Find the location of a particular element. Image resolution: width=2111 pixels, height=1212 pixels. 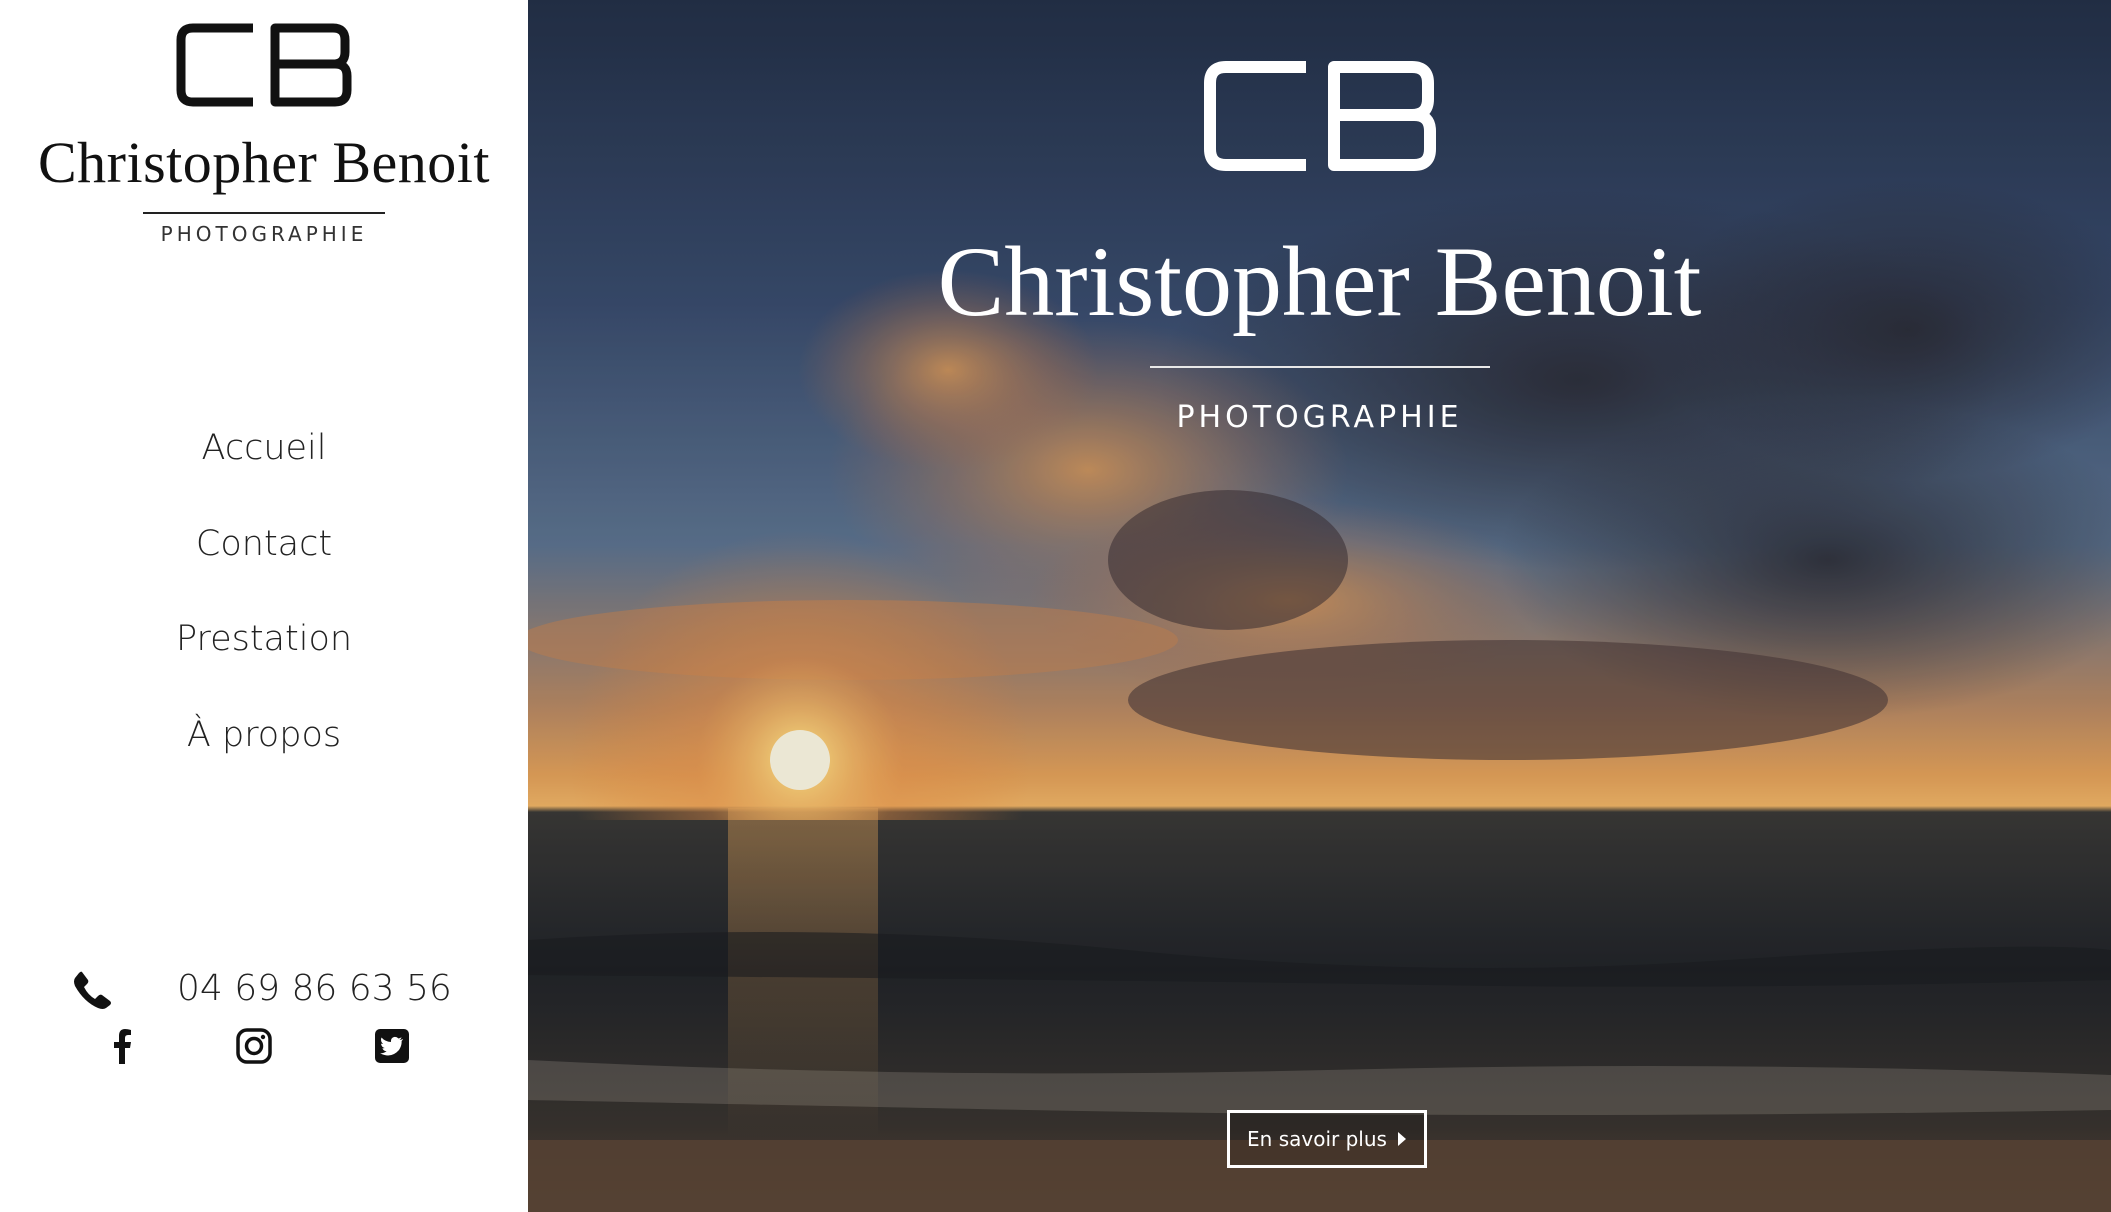

twitter-link is located at coordinates (392, 1046).